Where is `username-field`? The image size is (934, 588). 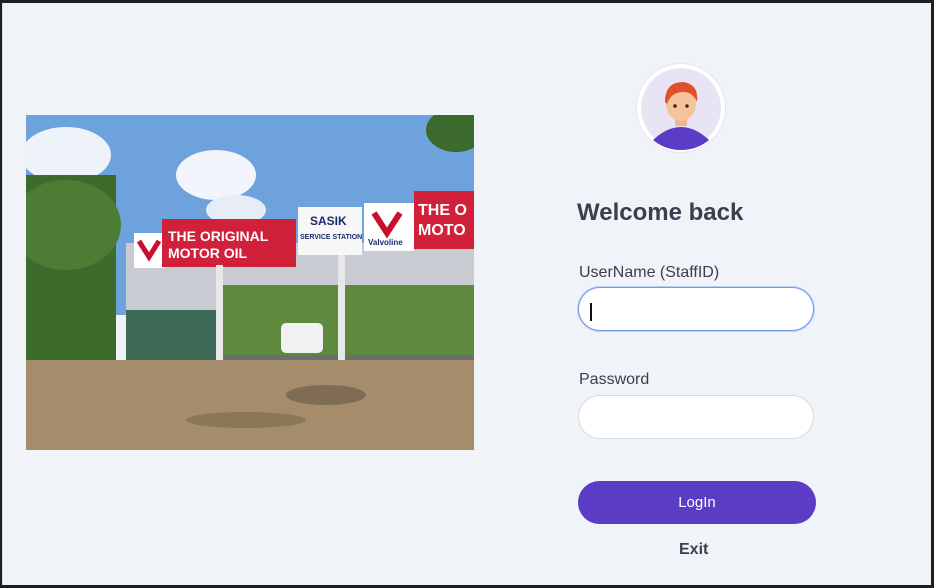
username-field is located at coordinates (696, 309).